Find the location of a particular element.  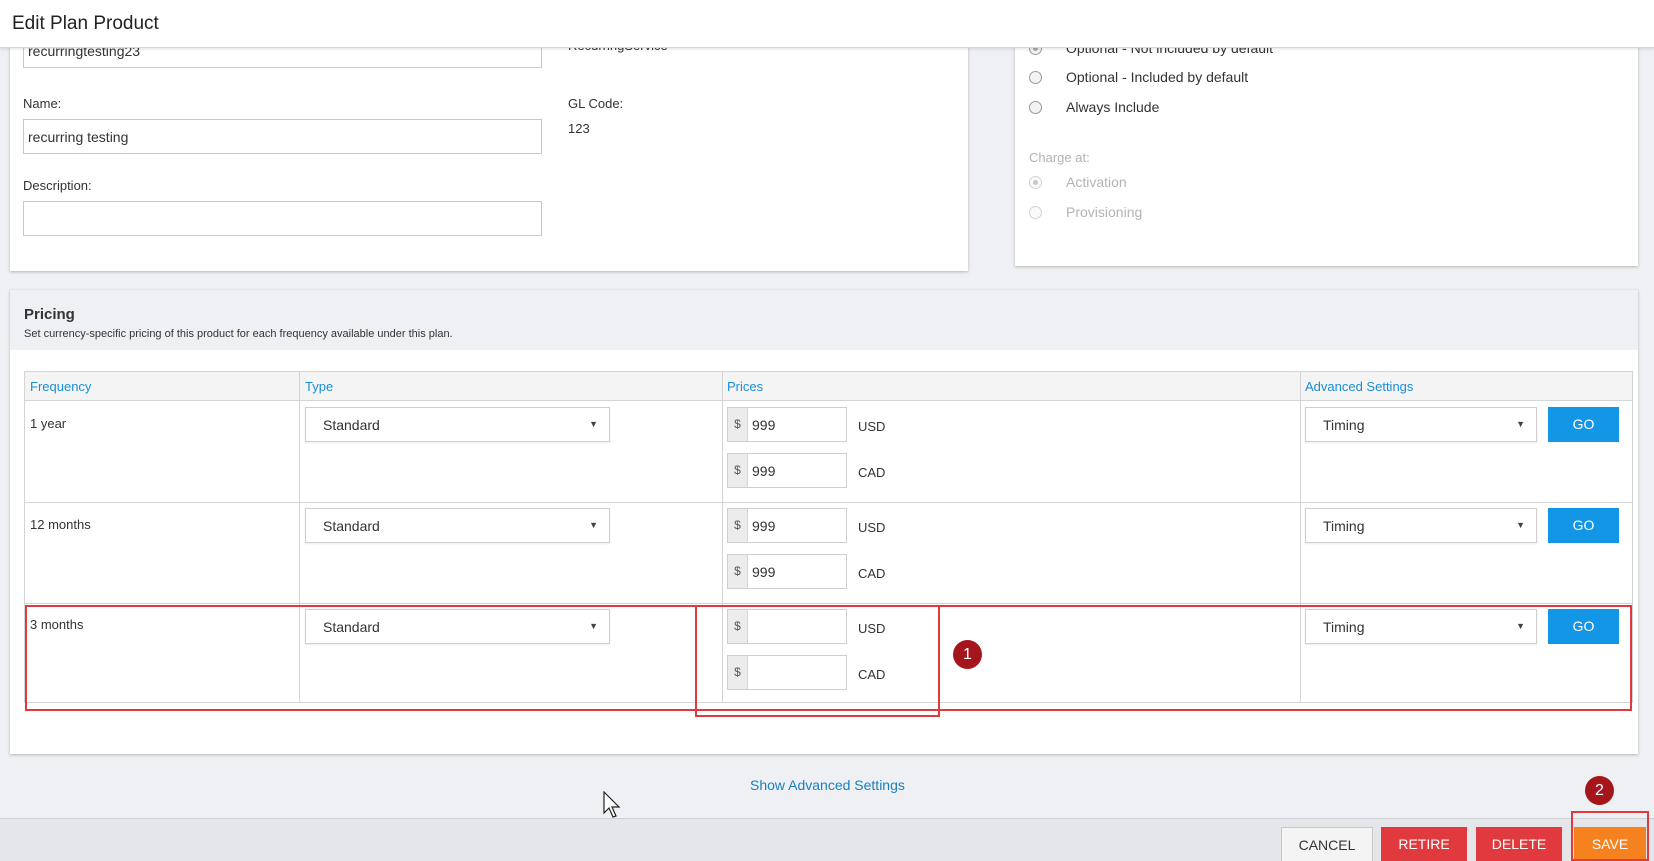

column-header-prices: Prices is located at coordinates (745, 386).